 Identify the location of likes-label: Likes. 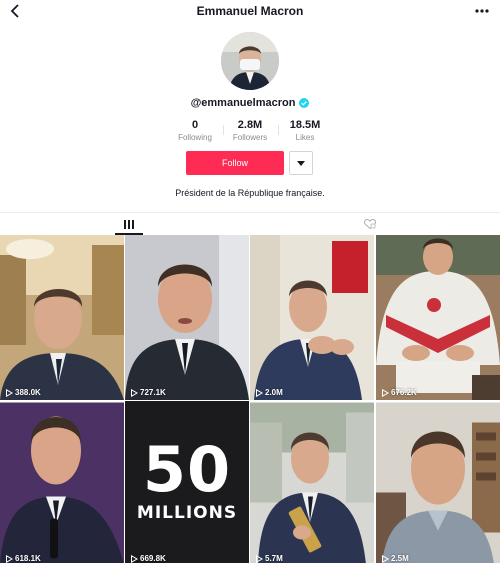
(305, 137).